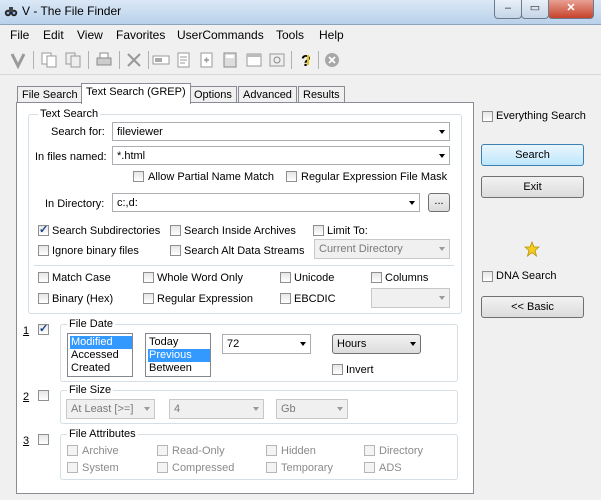 This screenshot has width=601, height=500. What do you see at coordinates (487, 276) in the screenshot?
I see `dna-search-checkbox` at bounding box center [487, 276].